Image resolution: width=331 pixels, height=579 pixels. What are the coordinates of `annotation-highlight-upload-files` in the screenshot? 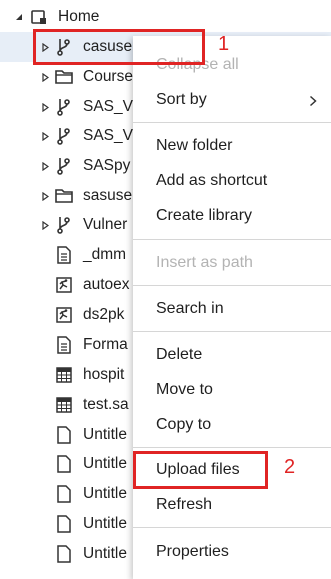 It's located at (200, 470).